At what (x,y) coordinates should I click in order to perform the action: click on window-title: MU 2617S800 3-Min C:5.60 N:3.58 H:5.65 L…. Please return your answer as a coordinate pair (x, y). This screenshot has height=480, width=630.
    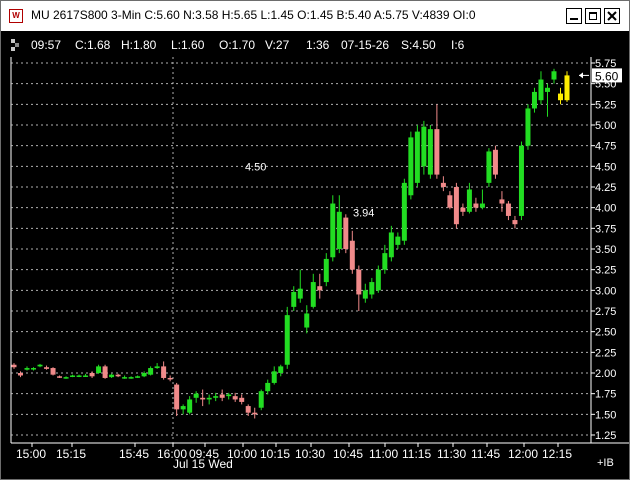
    Looking at the image, I should click on (253, 15).